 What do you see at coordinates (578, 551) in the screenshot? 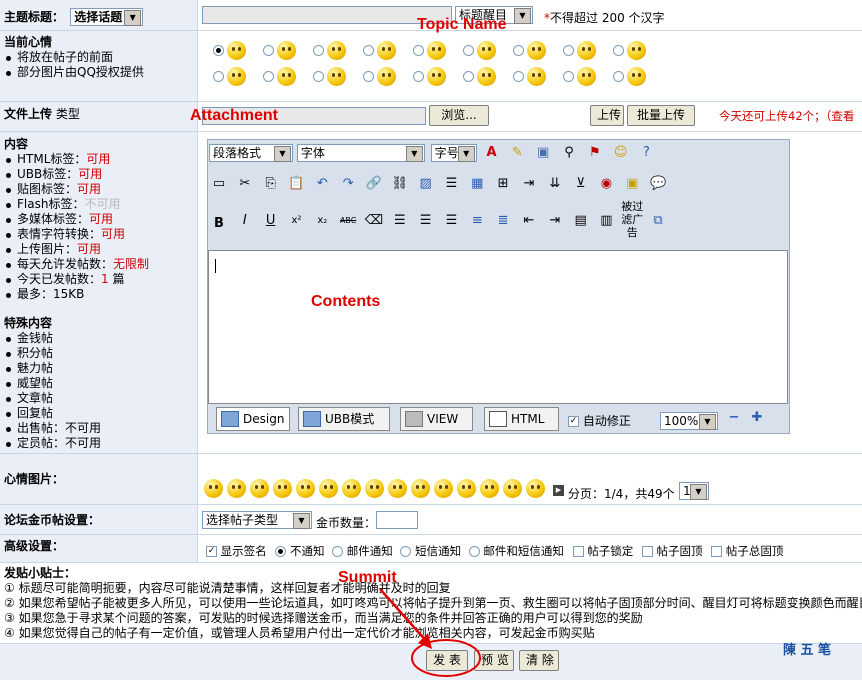
I see `lock-topic-checkbox` at bounding box center [578, 551].